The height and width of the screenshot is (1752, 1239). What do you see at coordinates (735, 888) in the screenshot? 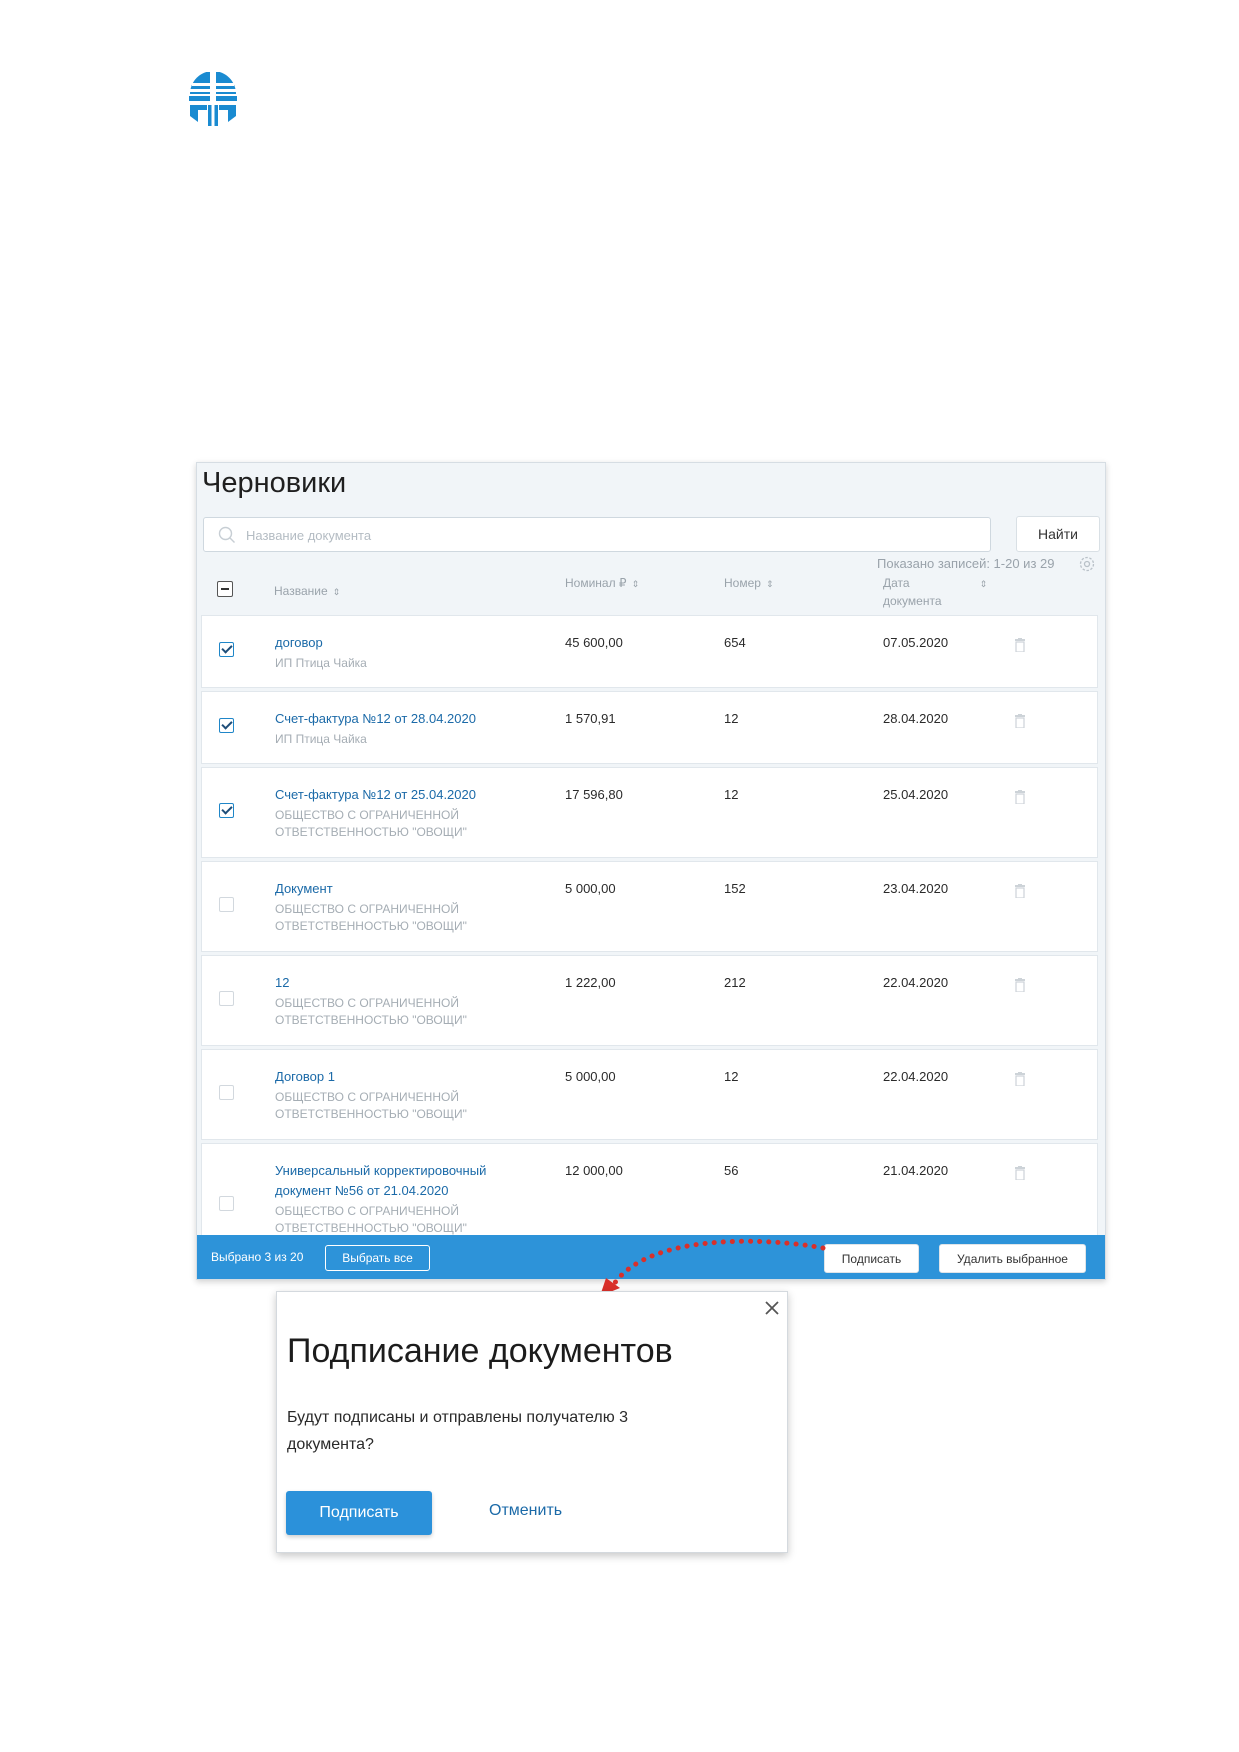
I see `number-value: 152` at bounding box center [735, 888].